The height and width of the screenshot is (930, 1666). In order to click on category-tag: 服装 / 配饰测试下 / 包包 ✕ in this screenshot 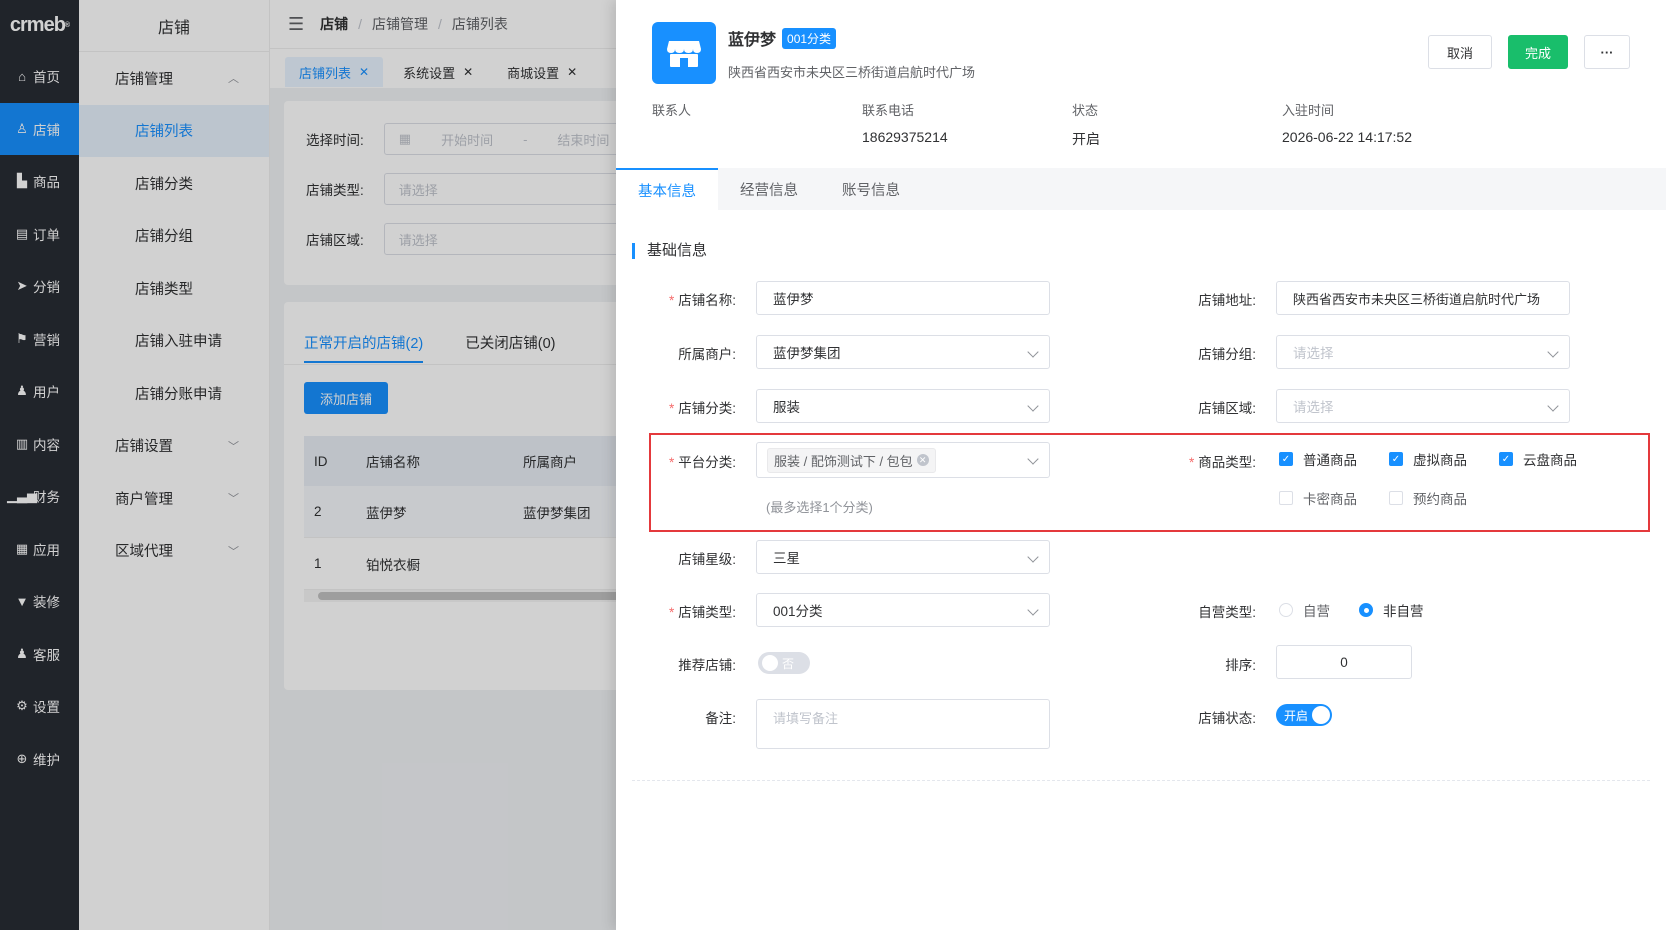, I will do `click(851, 460)`.